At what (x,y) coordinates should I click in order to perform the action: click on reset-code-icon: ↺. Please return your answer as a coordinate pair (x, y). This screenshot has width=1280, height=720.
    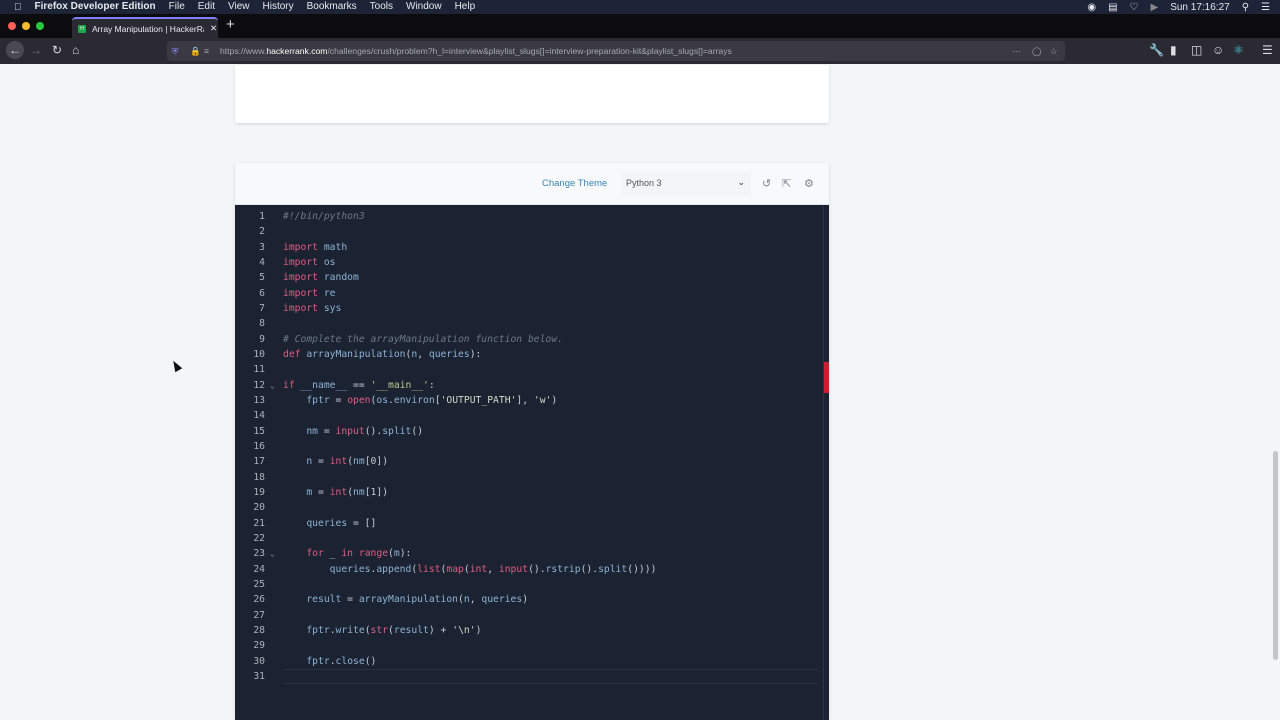
    Looking at the image, I should click on (766, 183).